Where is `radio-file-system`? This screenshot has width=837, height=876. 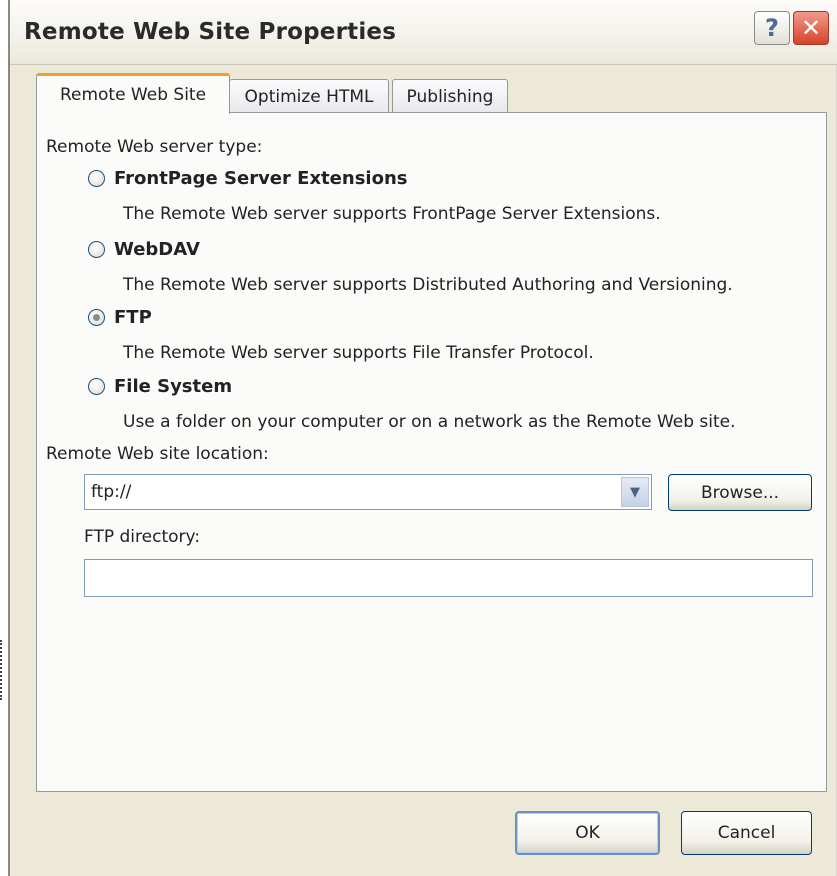 radio-file-system is located at coordinates (96, 386).